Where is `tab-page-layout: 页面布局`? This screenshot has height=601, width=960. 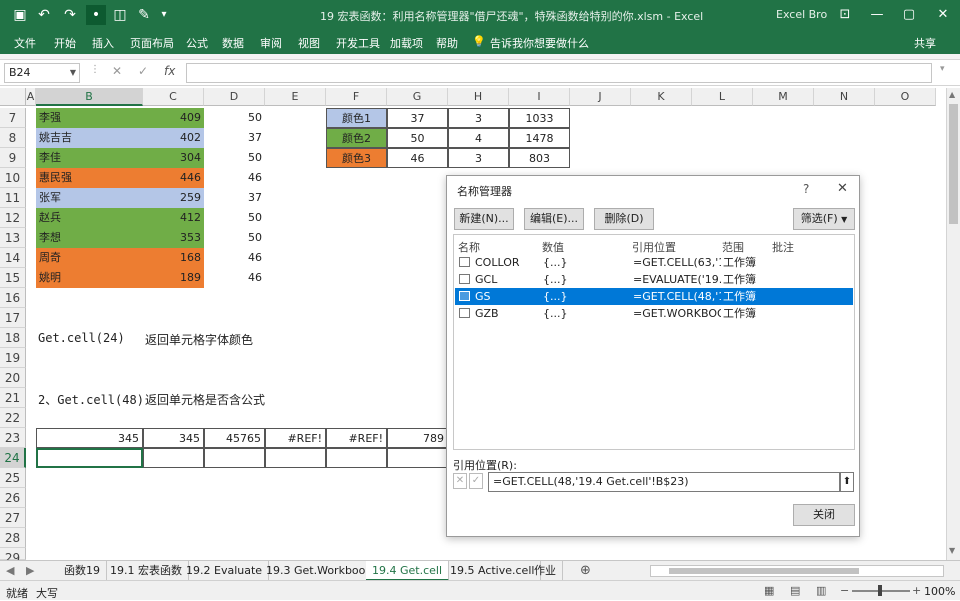 tab-page-layout: 页面布局 is located at coordinates (152, 43).